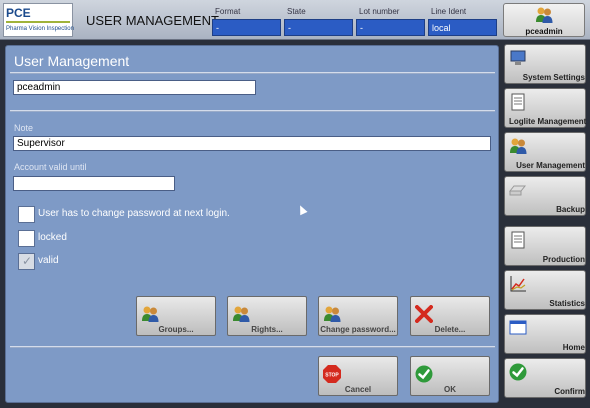  I want to click on logo-sub: Pharma Vision Inspection, so click(40, 29).